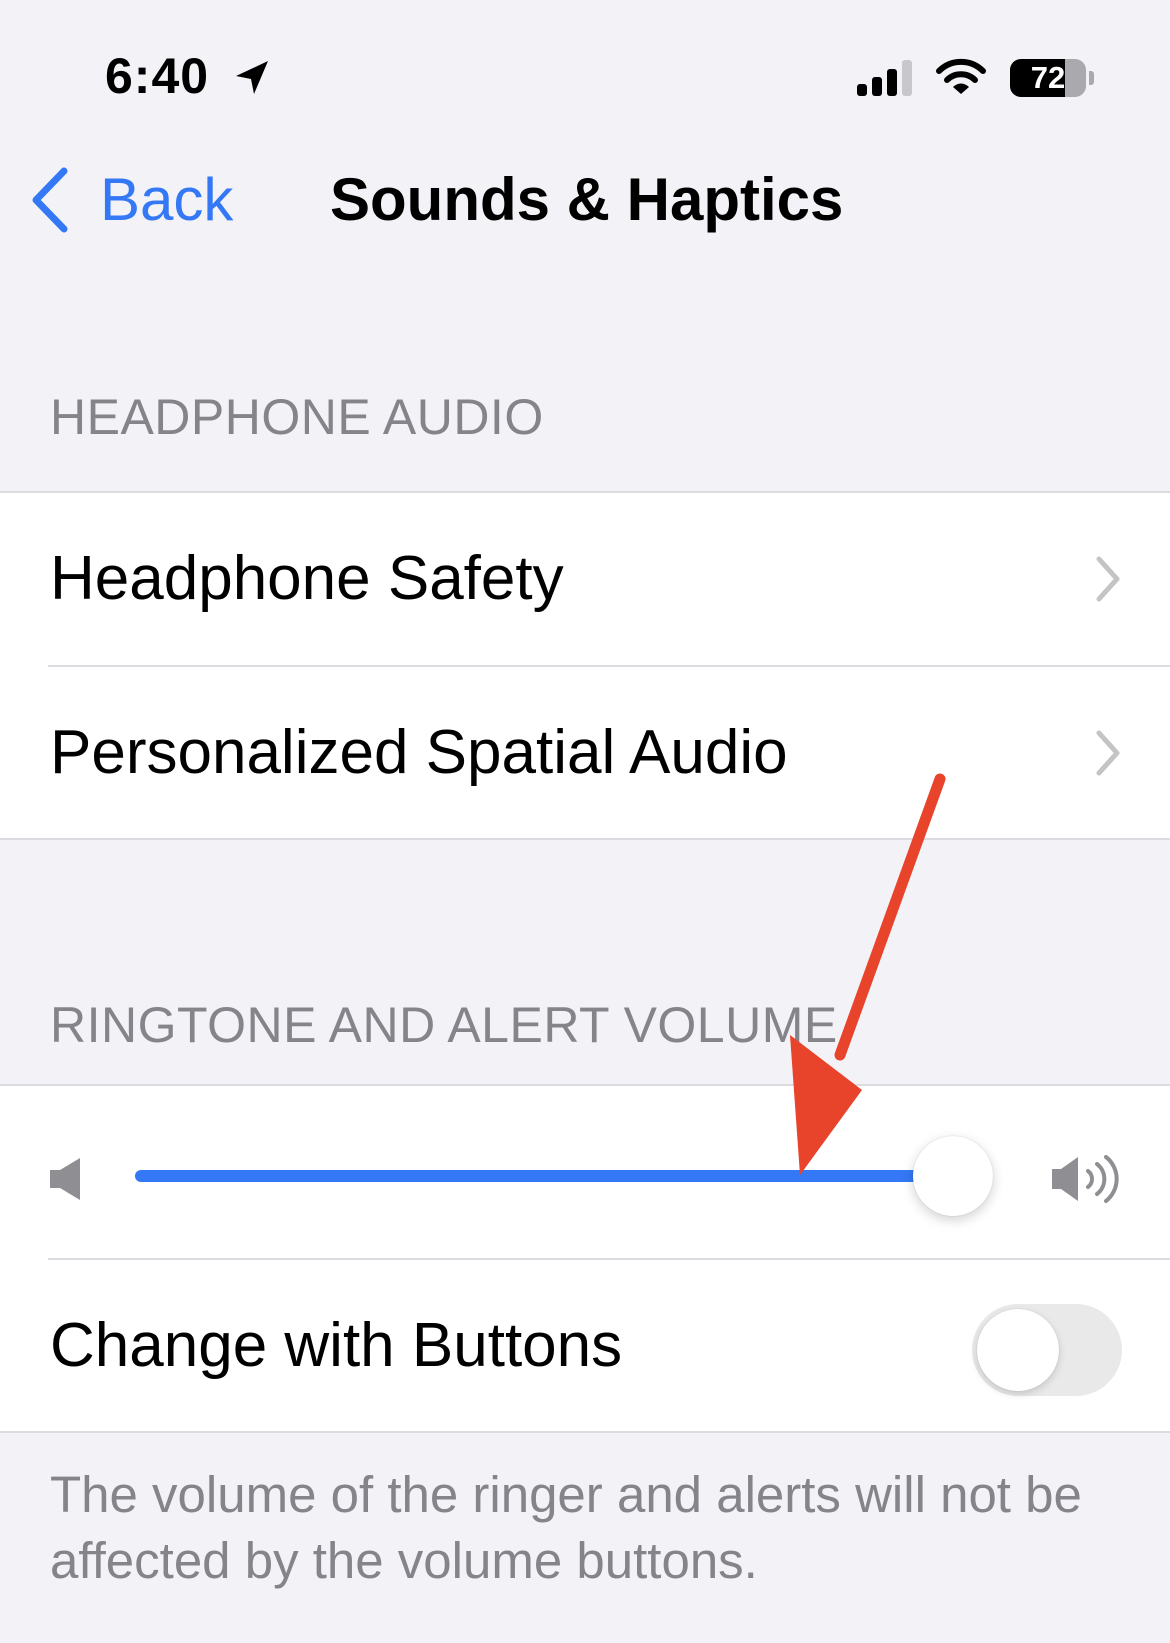 The height and width of the screenshot is (1643, 1170). Describe the element at coordinates (585, 579) in the screenshot. I see `cell-headphone-safety: Headphone Safety` at that location.